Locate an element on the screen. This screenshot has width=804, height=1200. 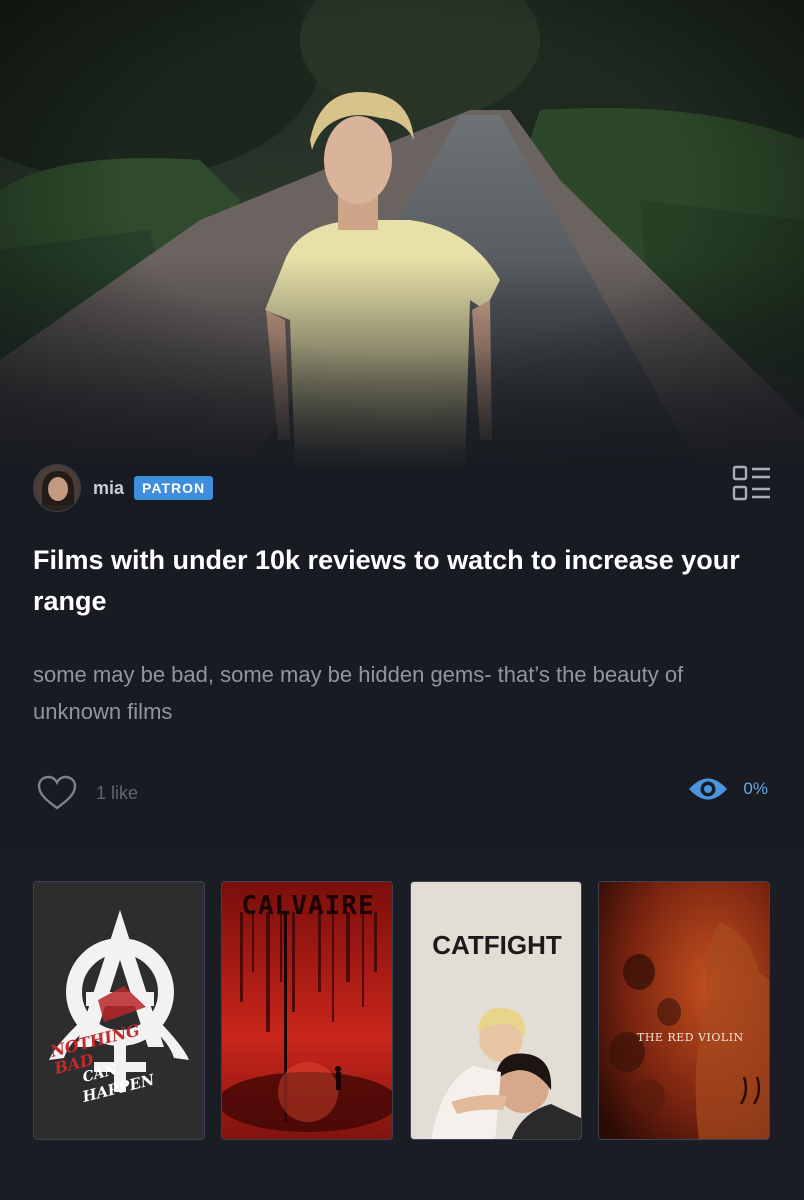
poster-art: THE RED VIOLIN is located at coordinates (684, 1010).